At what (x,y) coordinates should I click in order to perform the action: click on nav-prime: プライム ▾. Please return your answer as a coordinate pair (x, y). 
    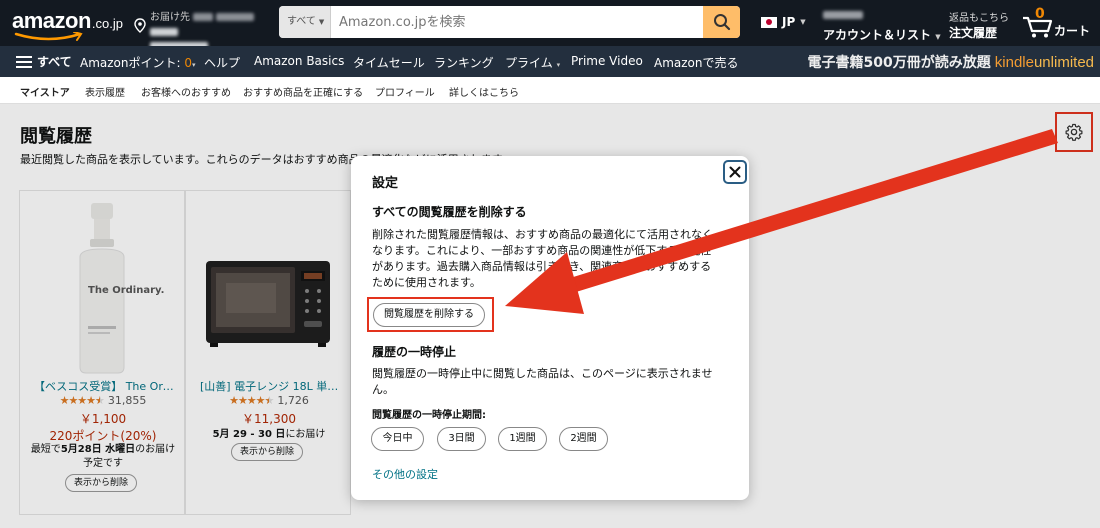
    Looking at the image, I should click on (532, 62).